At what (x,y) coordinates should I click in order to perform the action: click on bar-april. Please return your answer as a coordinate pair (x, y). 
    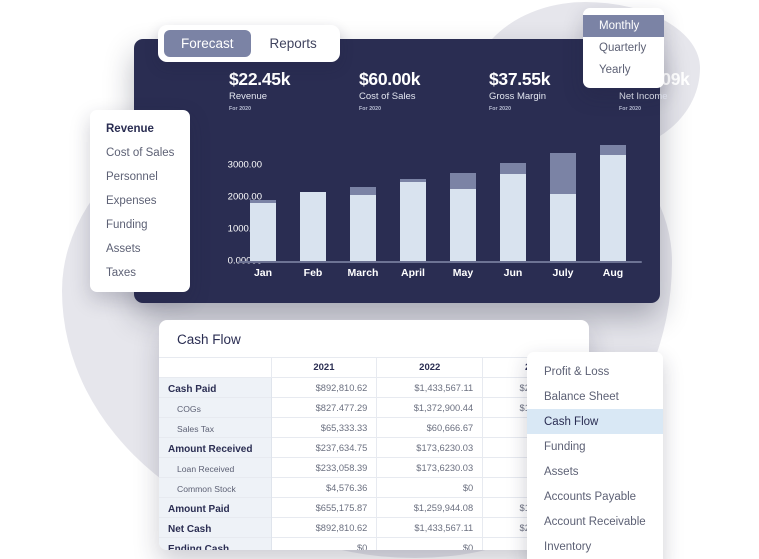
    Looking at the image, I should click on (413, 220).